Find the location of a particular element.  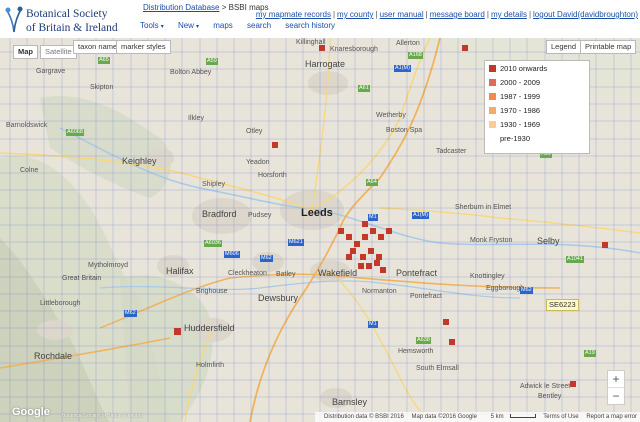

road-label: A65 is located at coordinates (104, 60).